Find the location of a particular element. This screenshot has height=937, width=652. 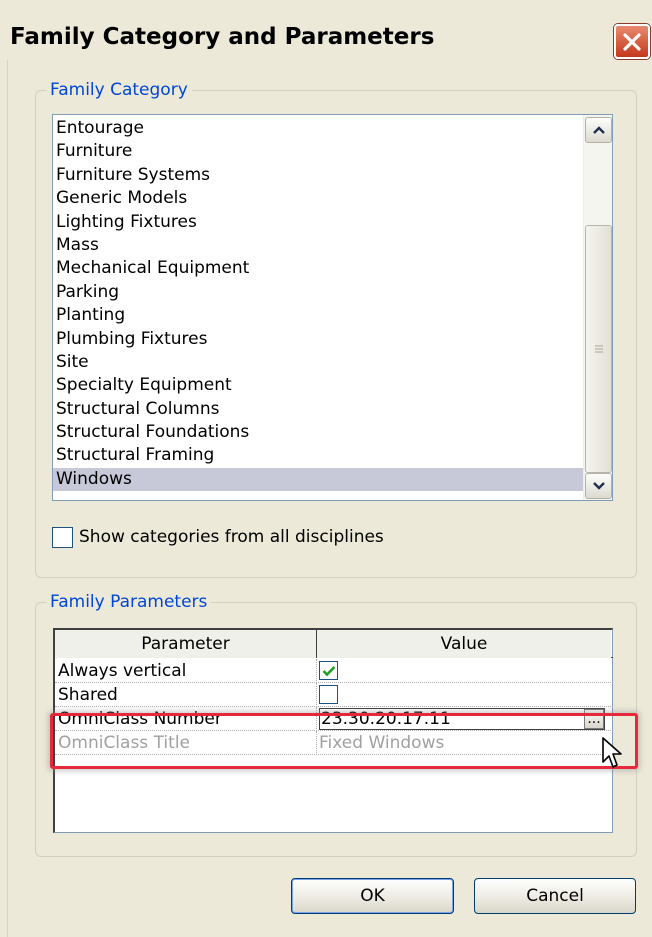

list-item: Site is located at coordinates (318, 362).